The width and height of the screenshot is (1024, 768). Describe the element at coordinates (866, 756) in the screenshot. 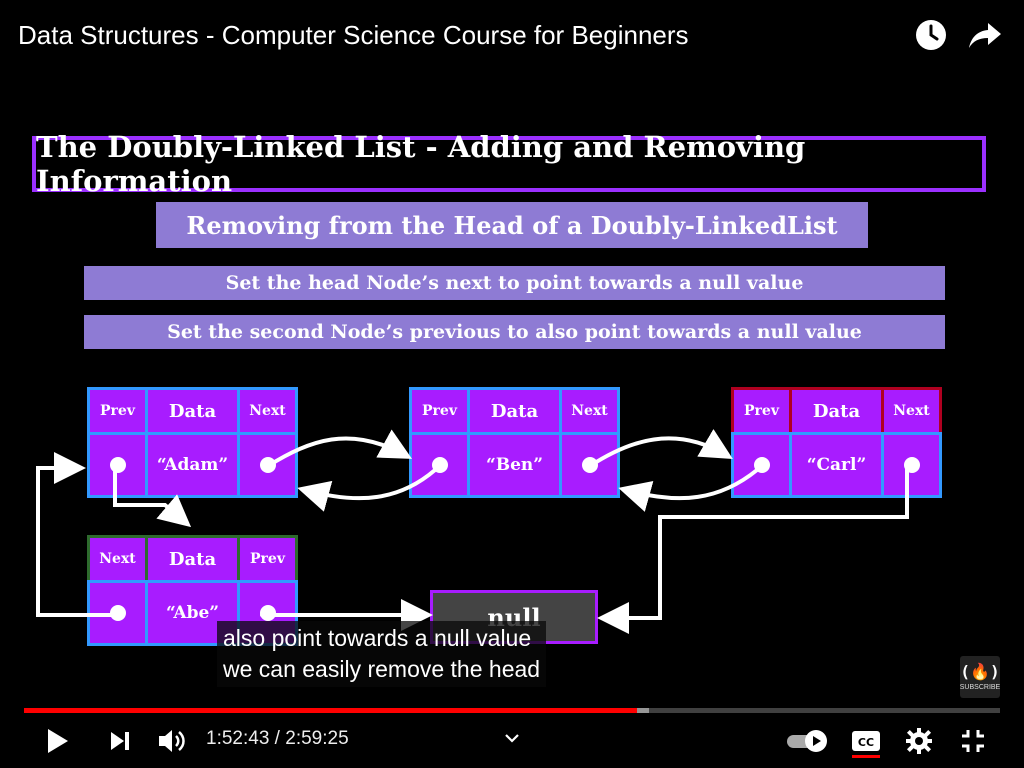

I see `captions-active-indicator` at that location.